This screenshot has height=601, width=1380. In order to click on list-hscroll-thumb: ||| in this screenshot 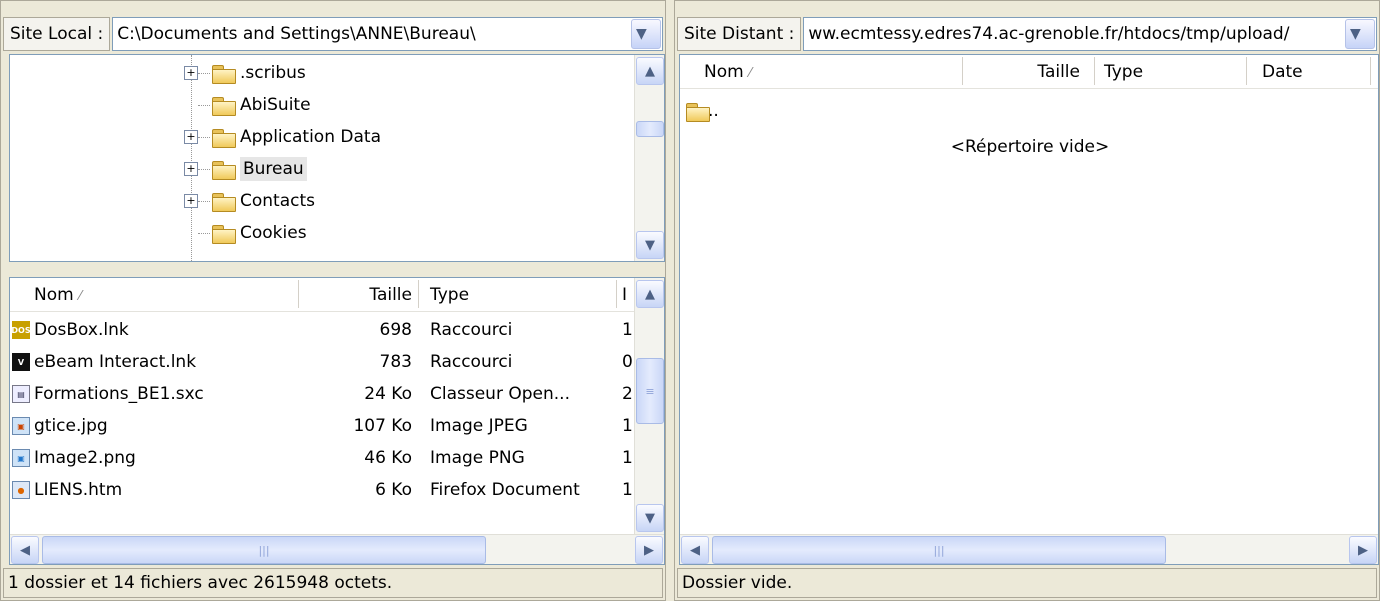, I will do `click(264, 550)`.